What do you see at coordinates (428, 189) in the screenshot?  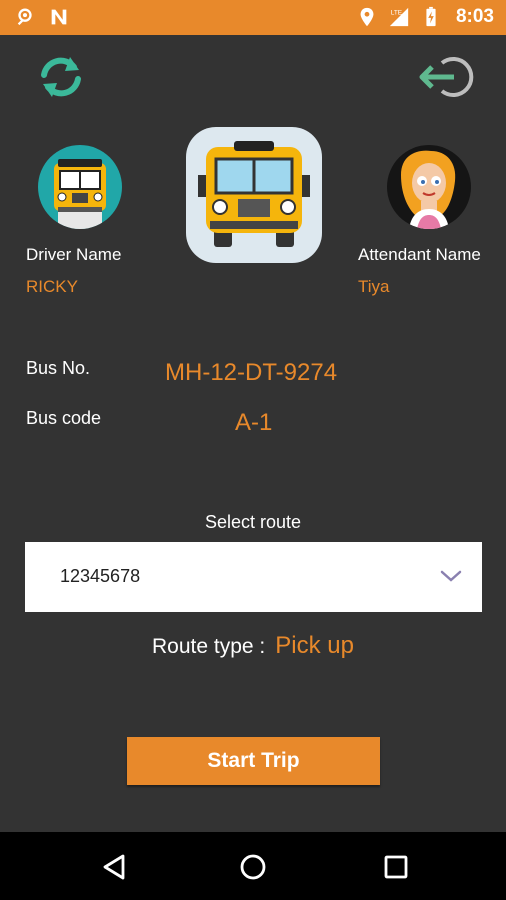 I see `attendant-portrait-icon` at bounding box center [428, 189].